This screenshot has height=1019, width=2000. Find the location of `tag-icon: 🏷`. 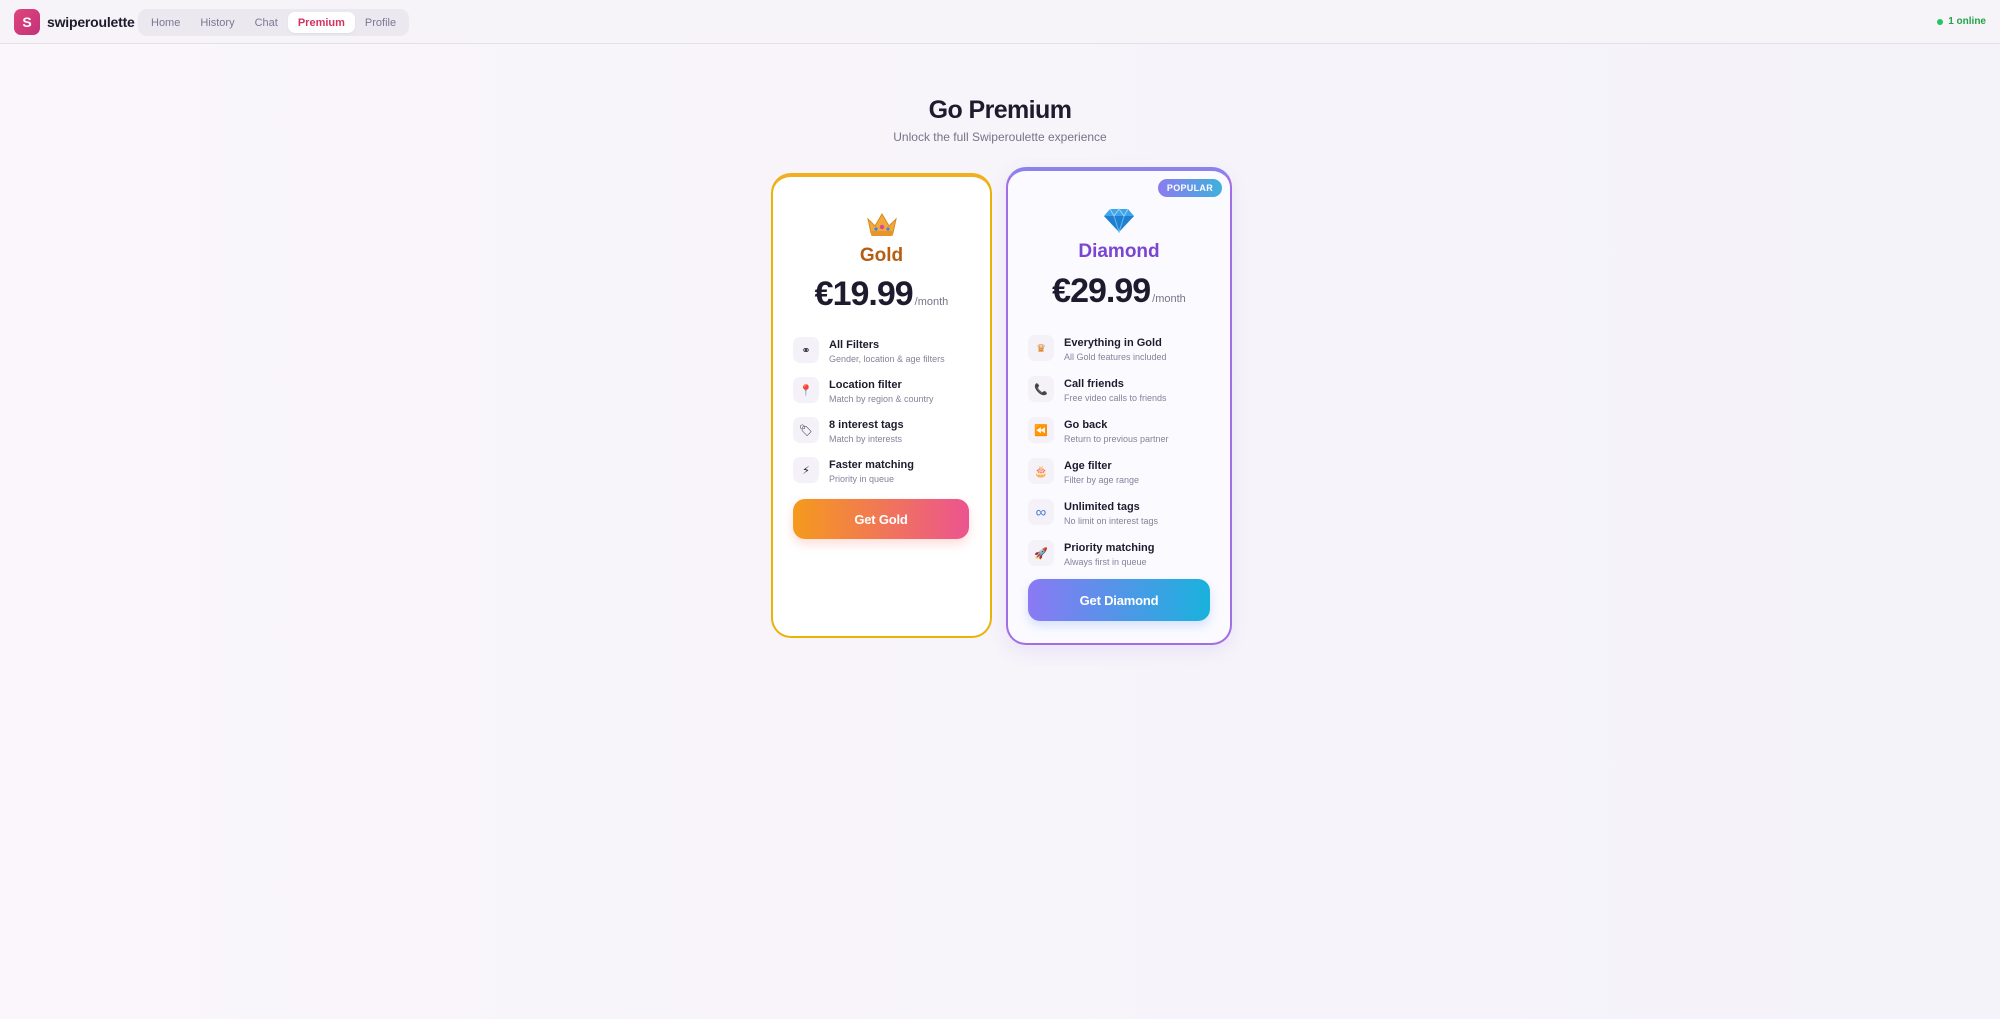

tag-icon: 🏷 is located at coordinates (806, 430).